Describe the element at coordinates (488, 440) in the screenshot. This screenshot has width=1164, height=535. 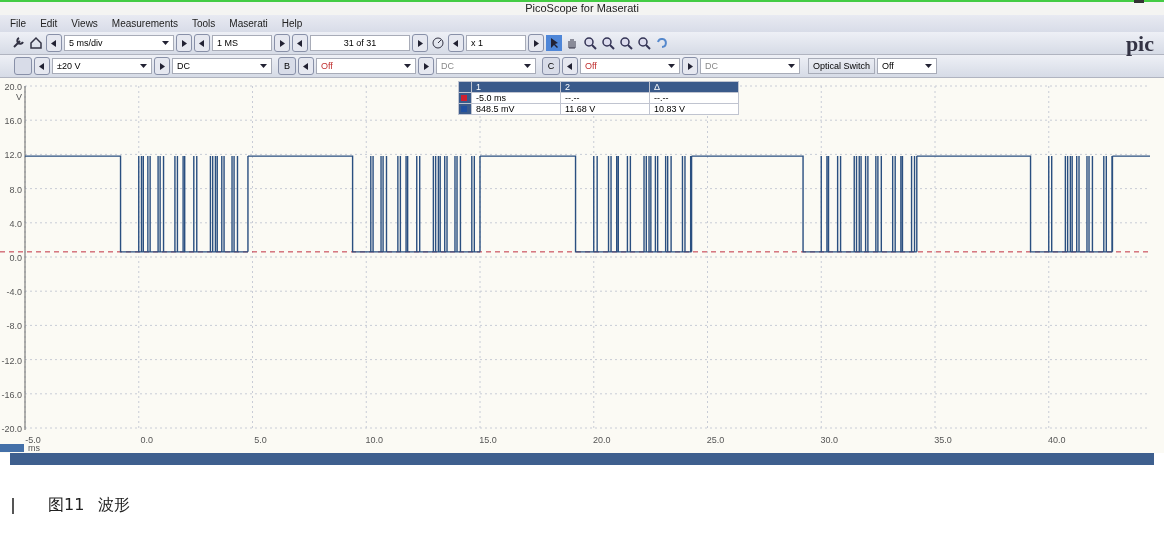
I see `x-tick-label: 15.0` at that location.